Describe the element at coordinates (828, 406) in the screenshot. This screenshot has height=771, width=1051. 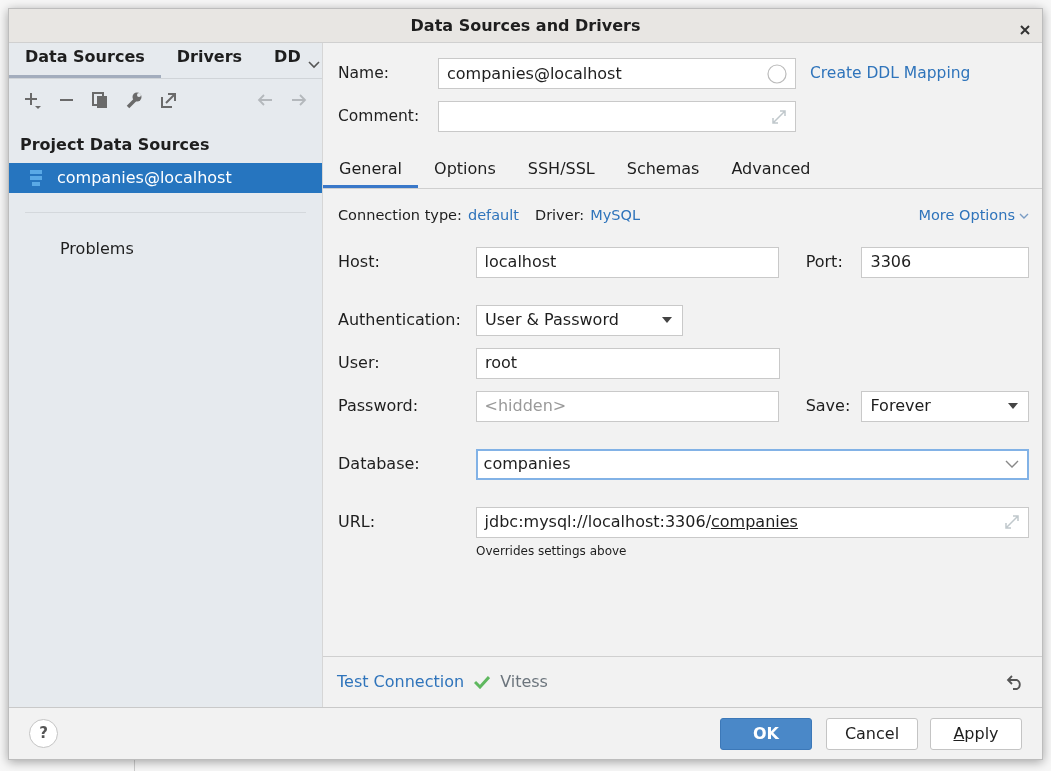
I see `field-label: Save:` at that location.